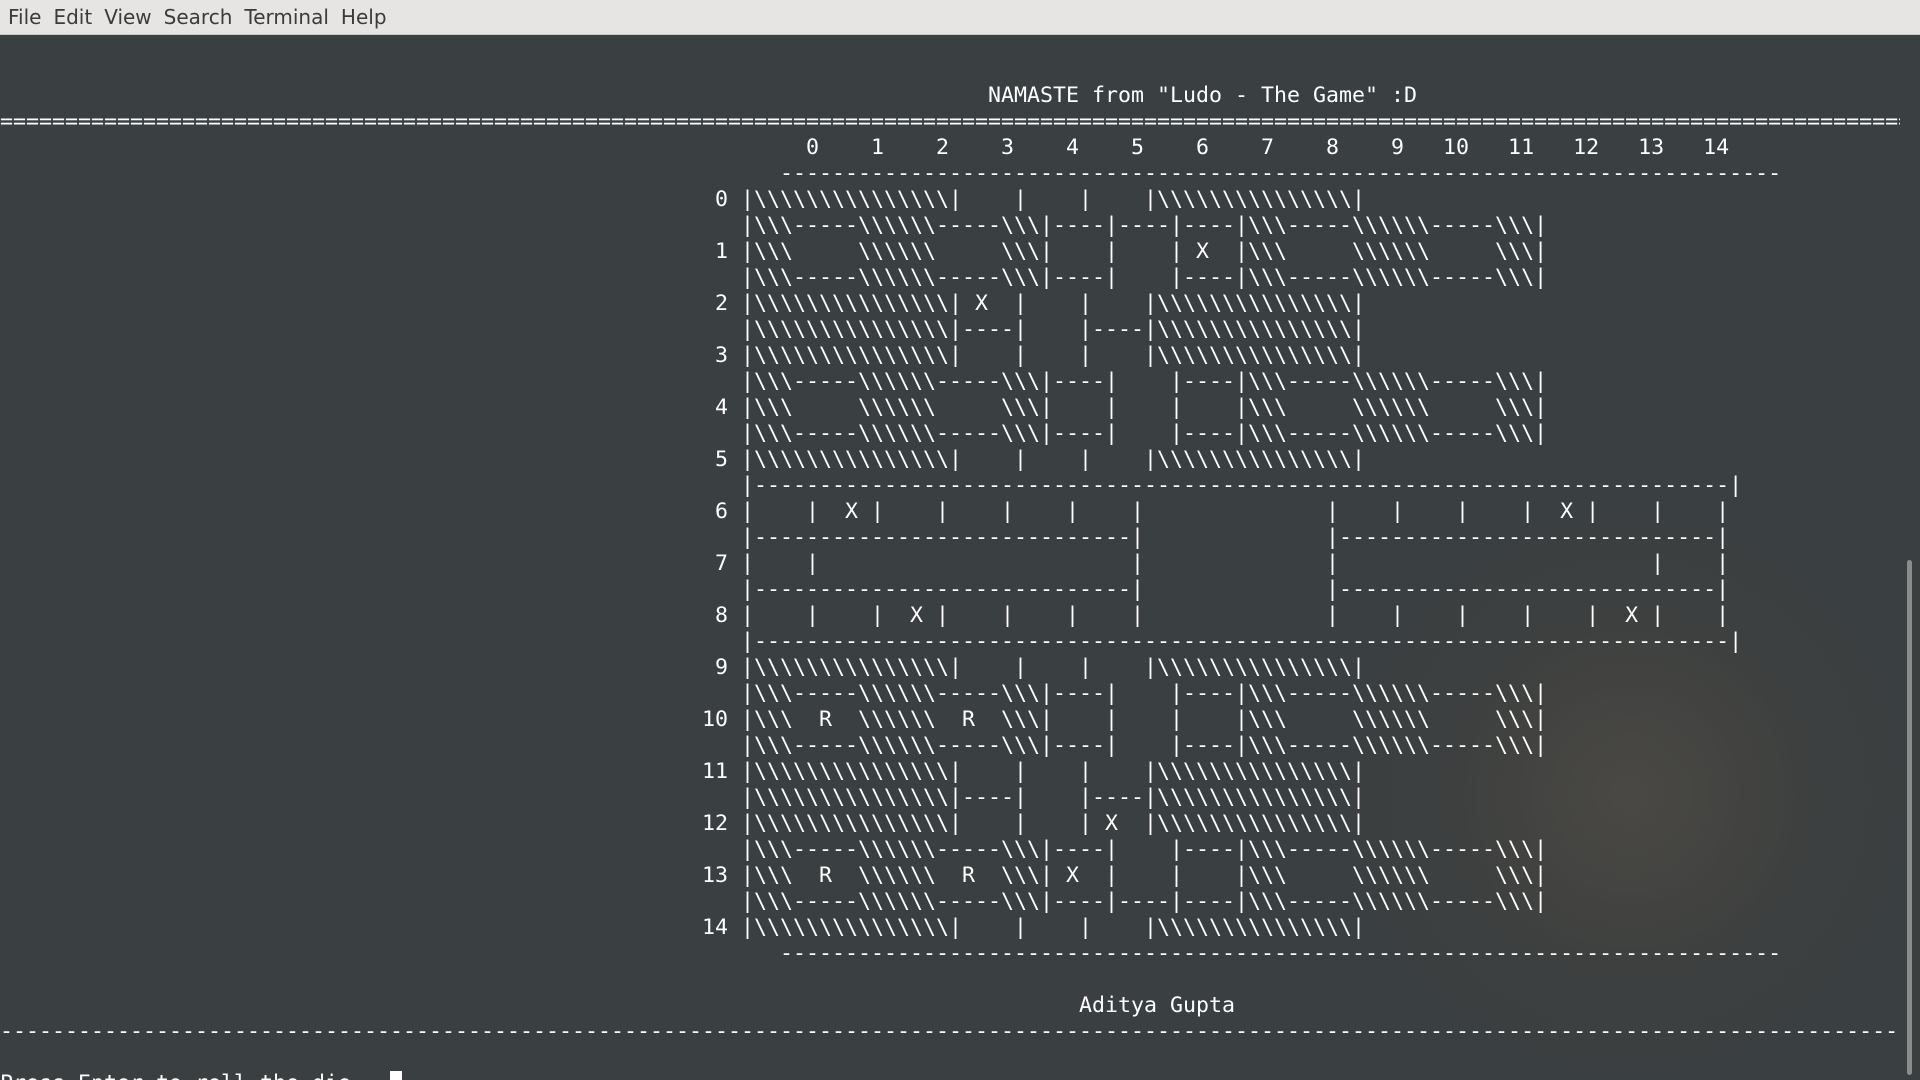  What do you see at coordinates (960, 17) in the screenshot?
I see `menu-bar: File Edit View Search Terminal Help` at bounding box center [960, 17].